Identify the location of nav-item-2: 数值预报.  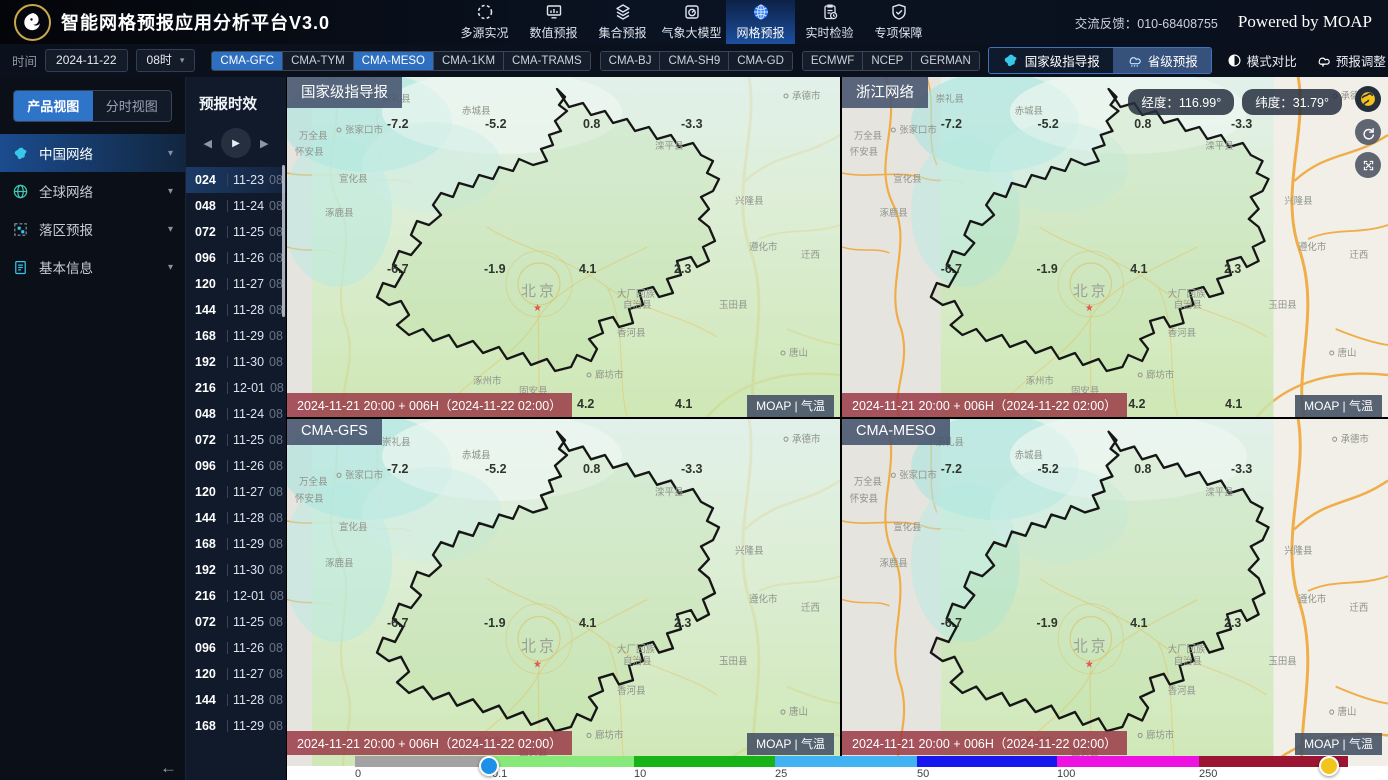
(553, 22).